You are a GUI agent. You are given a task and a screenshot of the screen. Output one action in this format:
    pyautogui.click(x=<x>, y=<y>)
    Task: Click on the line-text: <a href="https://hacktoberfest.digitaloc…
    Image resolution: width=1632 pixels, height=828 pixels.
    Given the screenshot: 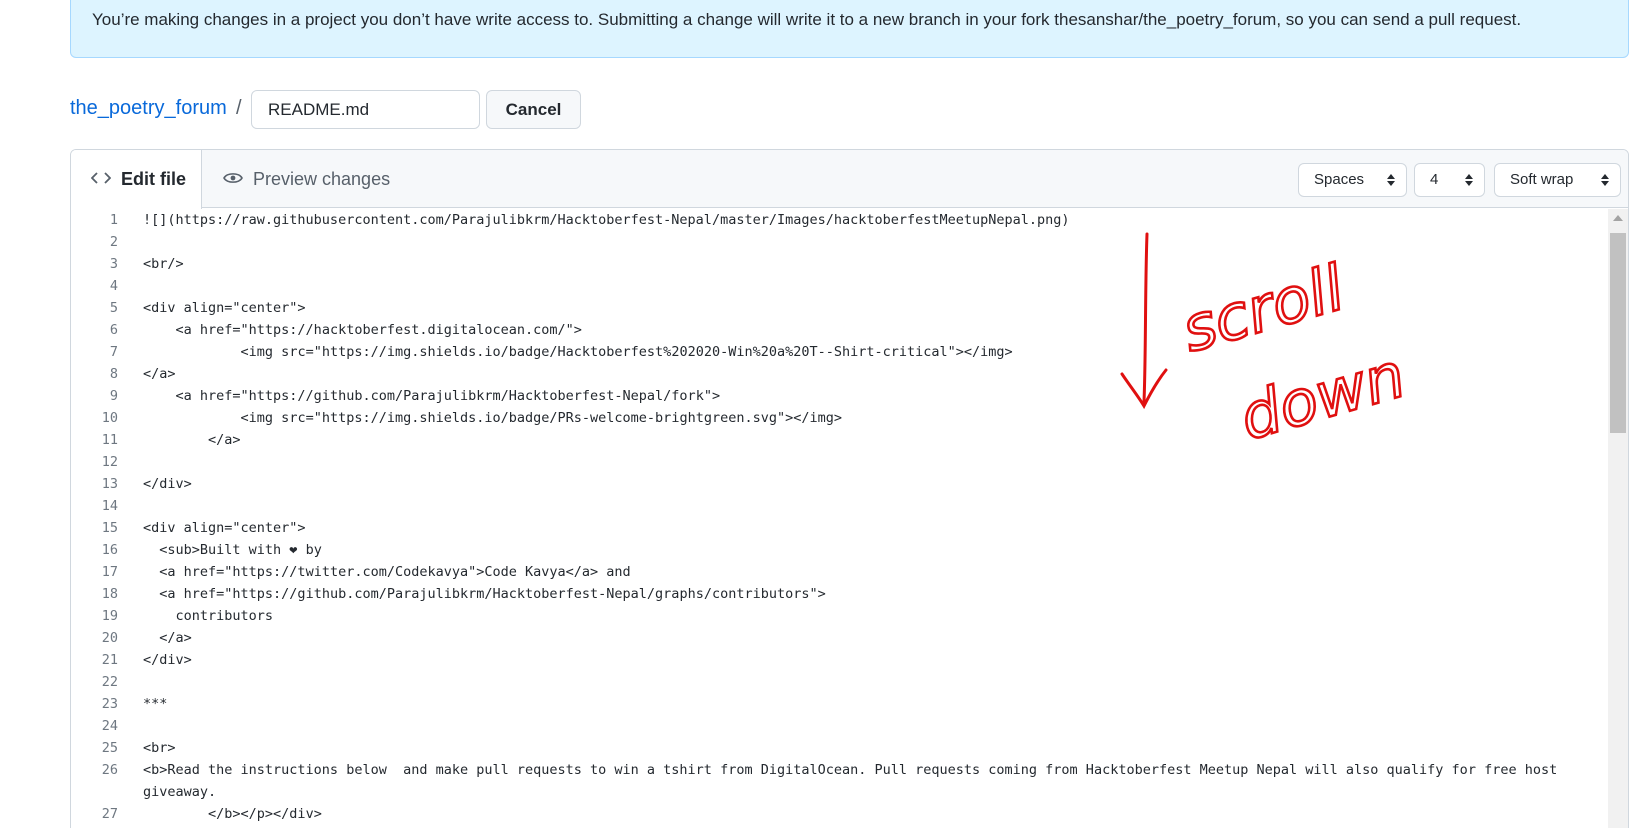 What is the action you would take?
    pyautogui.click(x=869, y=330)
    